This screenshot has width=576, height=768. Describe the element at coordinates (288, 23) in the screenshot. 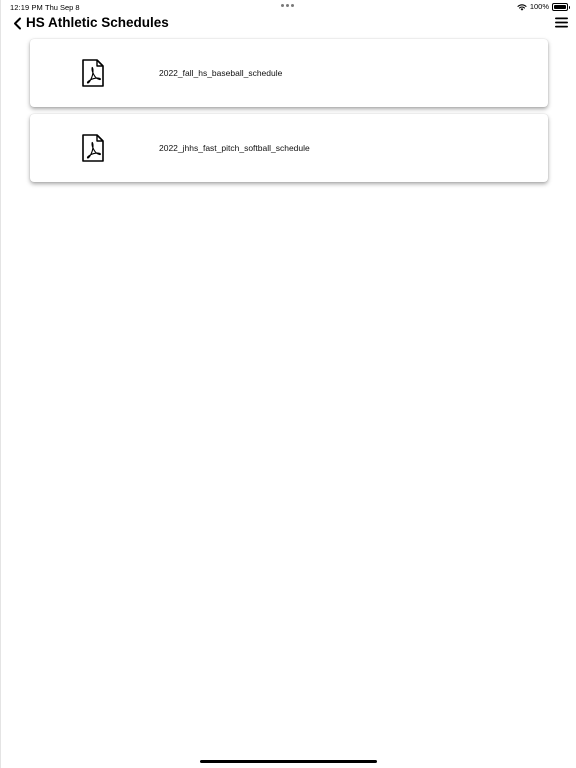

I see `navigation-bar: HS Athletic Schedules` at that location.